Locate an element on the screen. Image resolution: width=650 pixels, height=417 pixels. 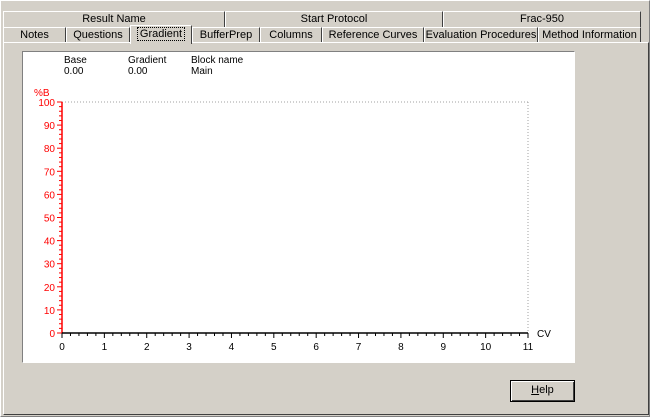
y-tick-label: 50 is located at coordinates (50, 219).